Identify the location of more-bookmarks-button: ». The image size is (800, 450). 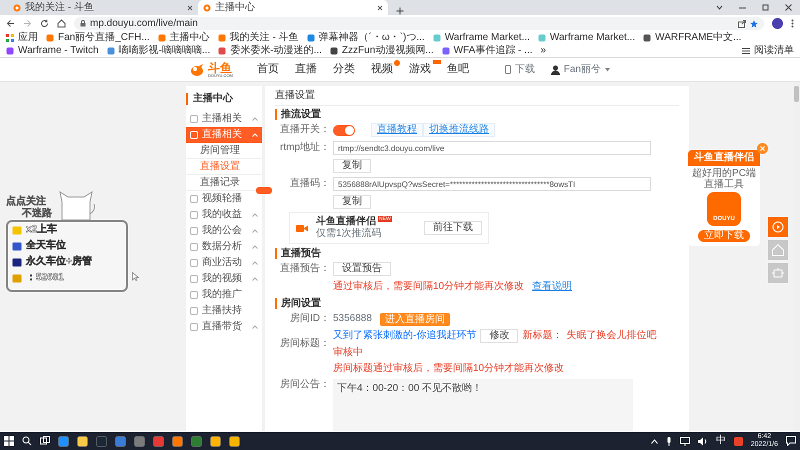
(543, 51).